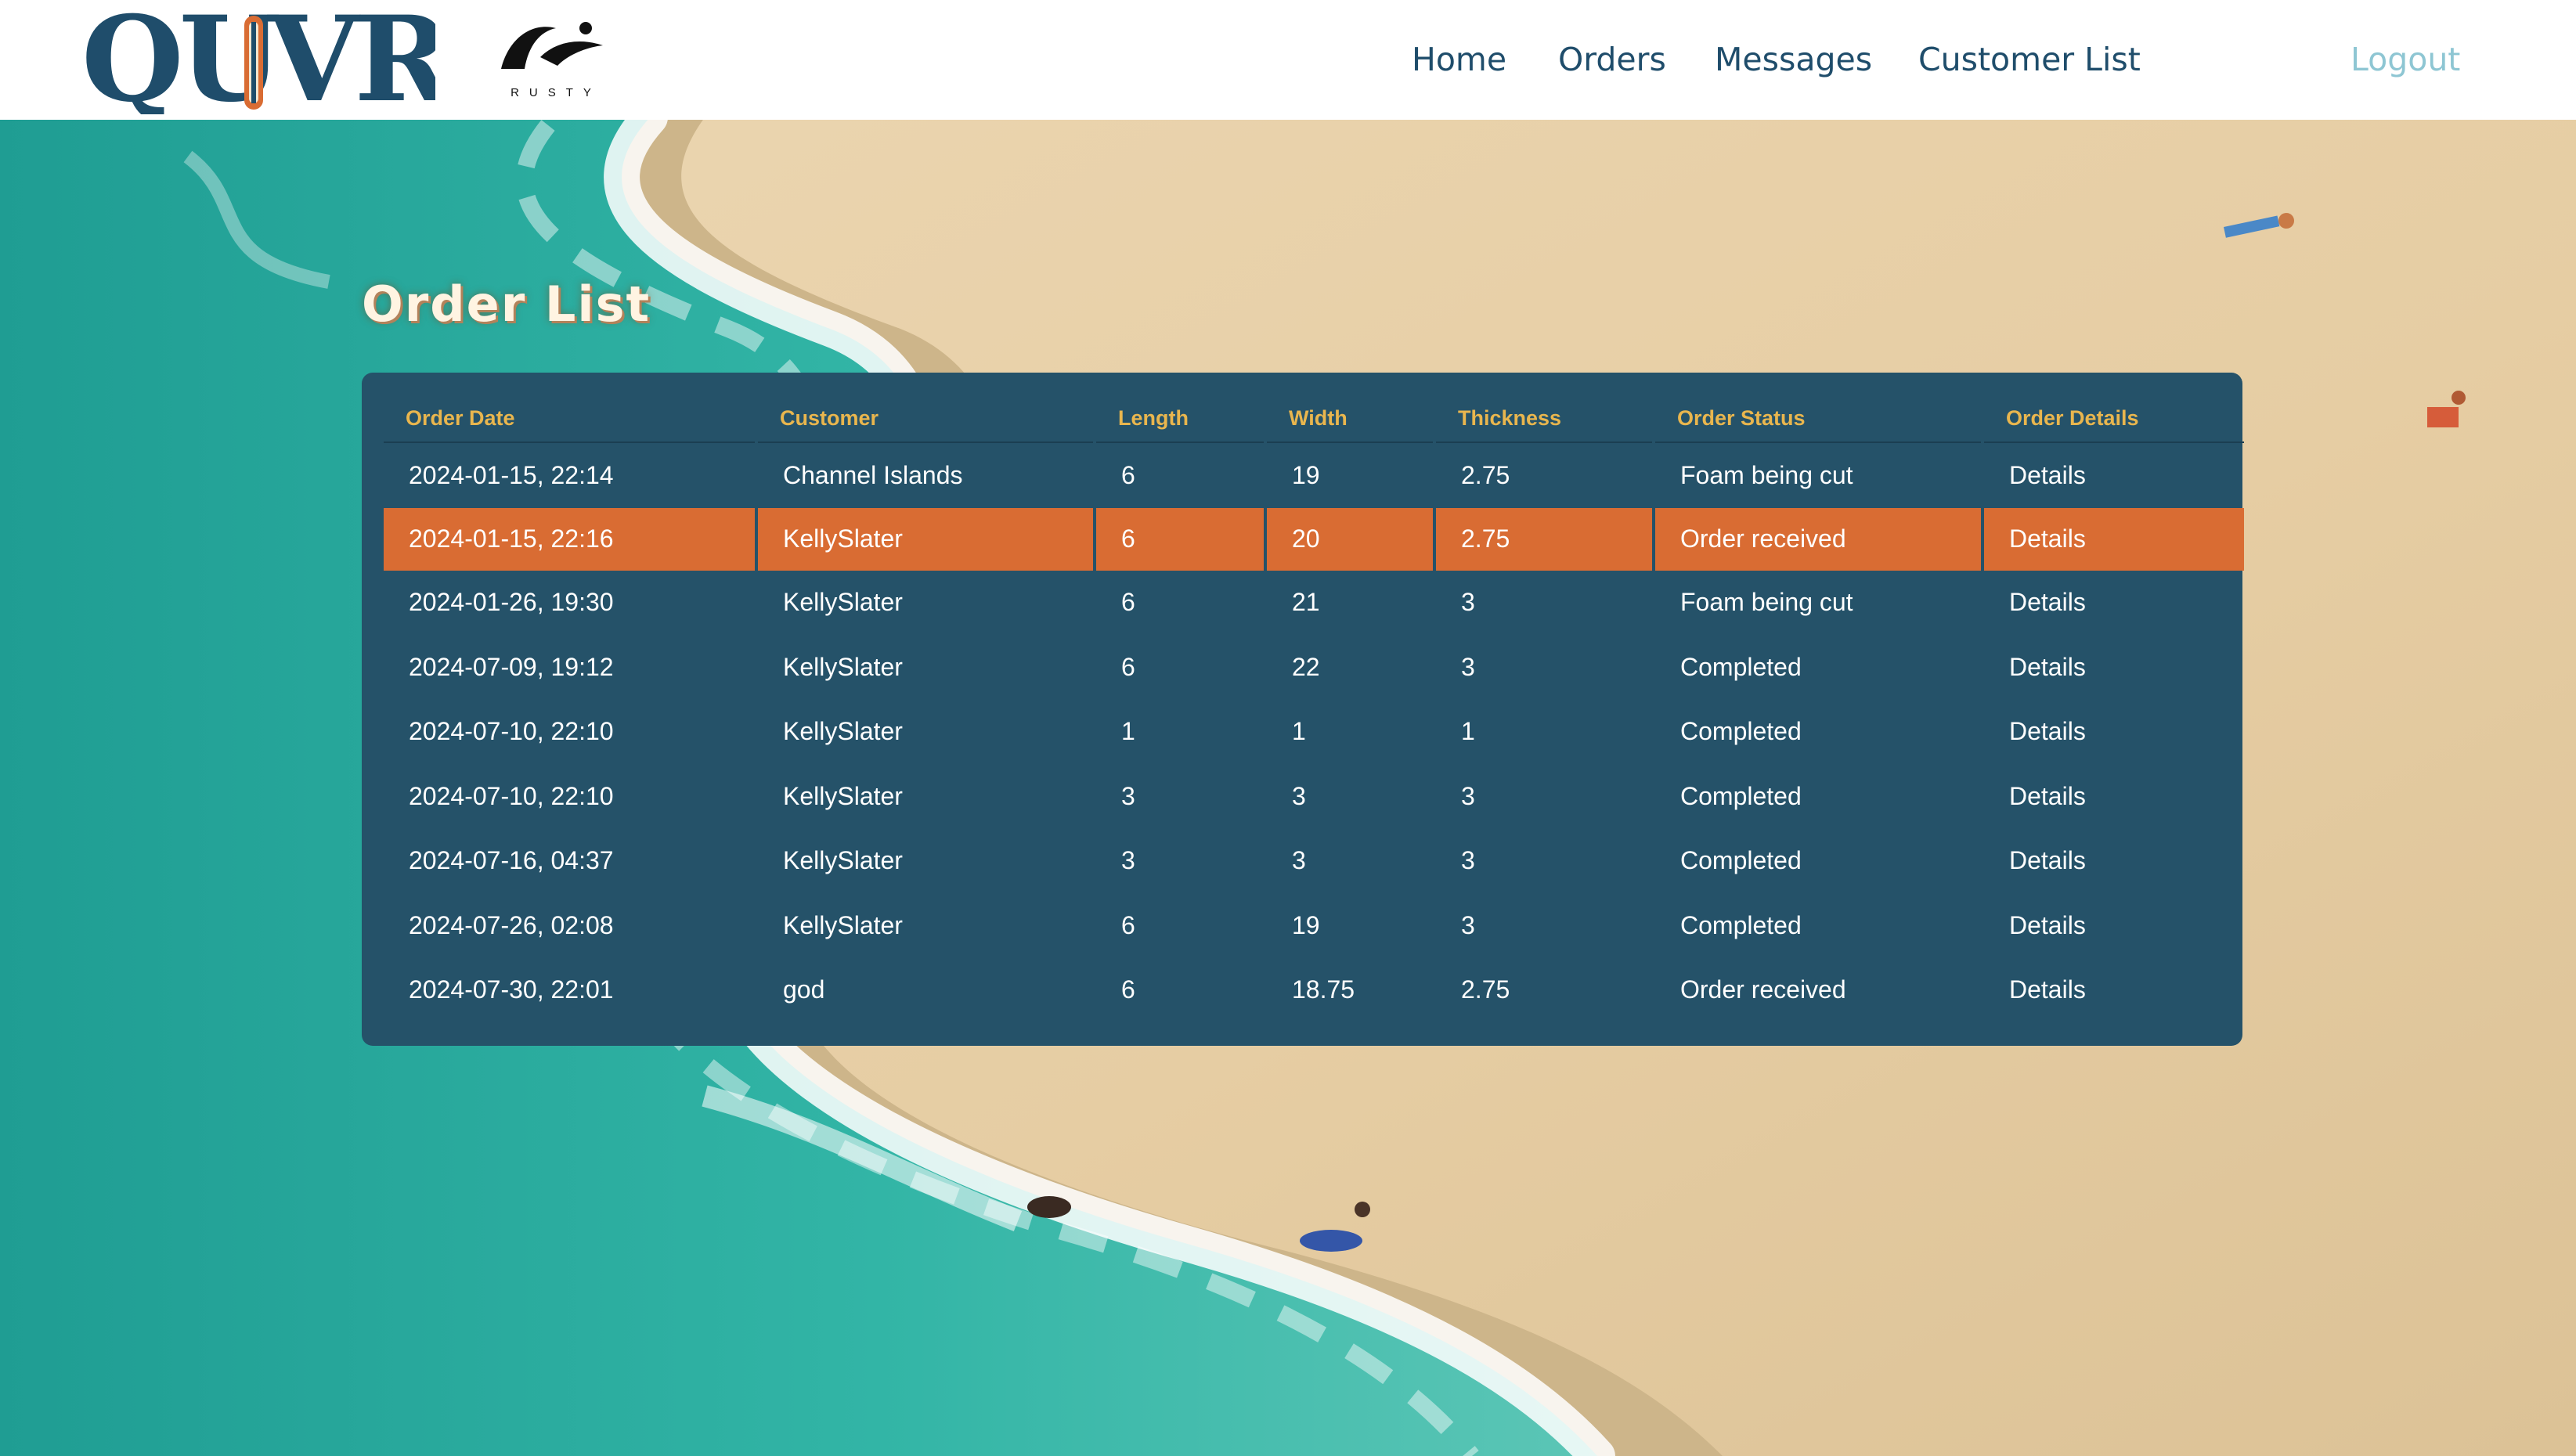  I want to click on rusty-logo-text: RUSTY, so click(556, 92).